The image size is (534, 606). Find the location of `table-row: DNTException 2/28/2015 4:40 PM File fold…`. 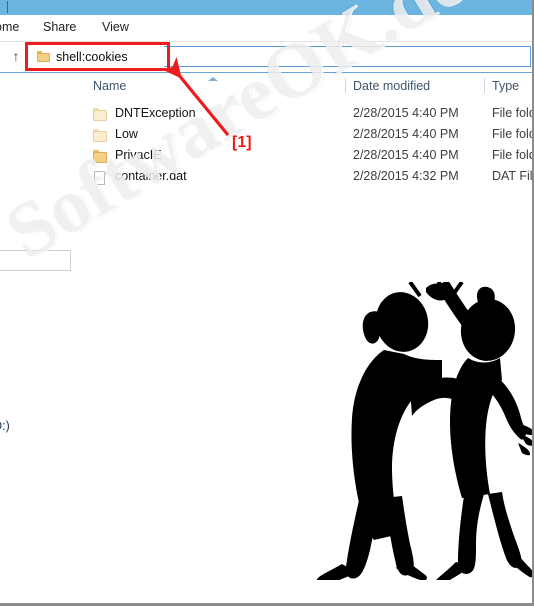

table-row: DNTException 2/28/2015 4:40 PM File fold… is located at coordinates (310, 114).